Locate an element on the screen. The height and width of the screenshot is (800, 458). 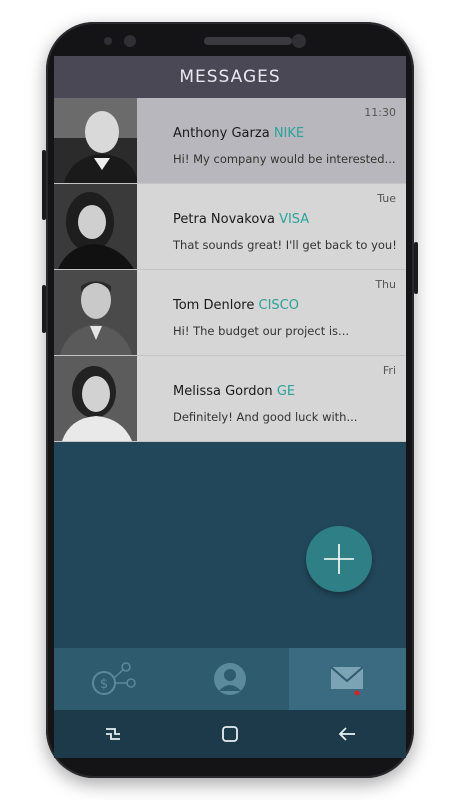
message-time: 11:30 is located at coordinates (380, 112).